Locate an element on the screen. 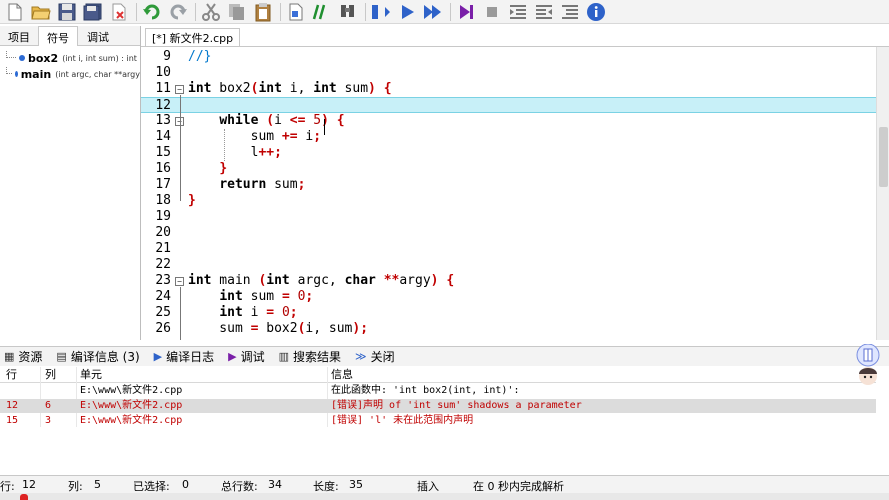 This screenshot has height=500, width=889. symbol-item-main: main (int argc, char **argy is located at coordinates (73, 74).